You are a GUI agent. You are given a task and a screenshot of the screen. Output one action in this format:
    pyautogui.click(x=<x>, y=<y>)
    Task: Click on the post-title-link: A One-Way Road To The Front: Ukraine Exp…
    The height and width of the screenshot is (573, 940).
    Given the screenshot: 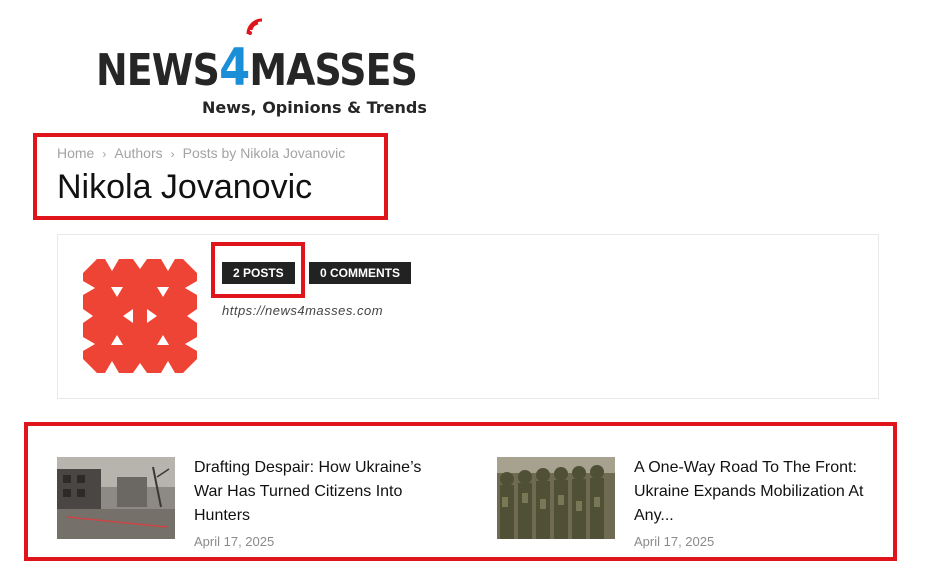 What is the action you would take?
    pyautogui.click(x=759, y=492)
    